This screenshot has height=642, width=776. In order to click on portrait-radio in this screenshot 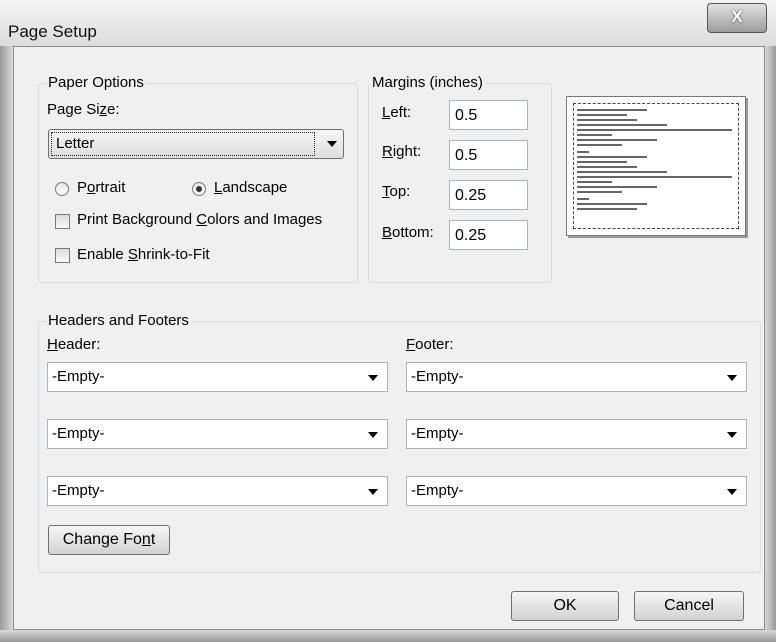, I will do `click(62, 189)`.